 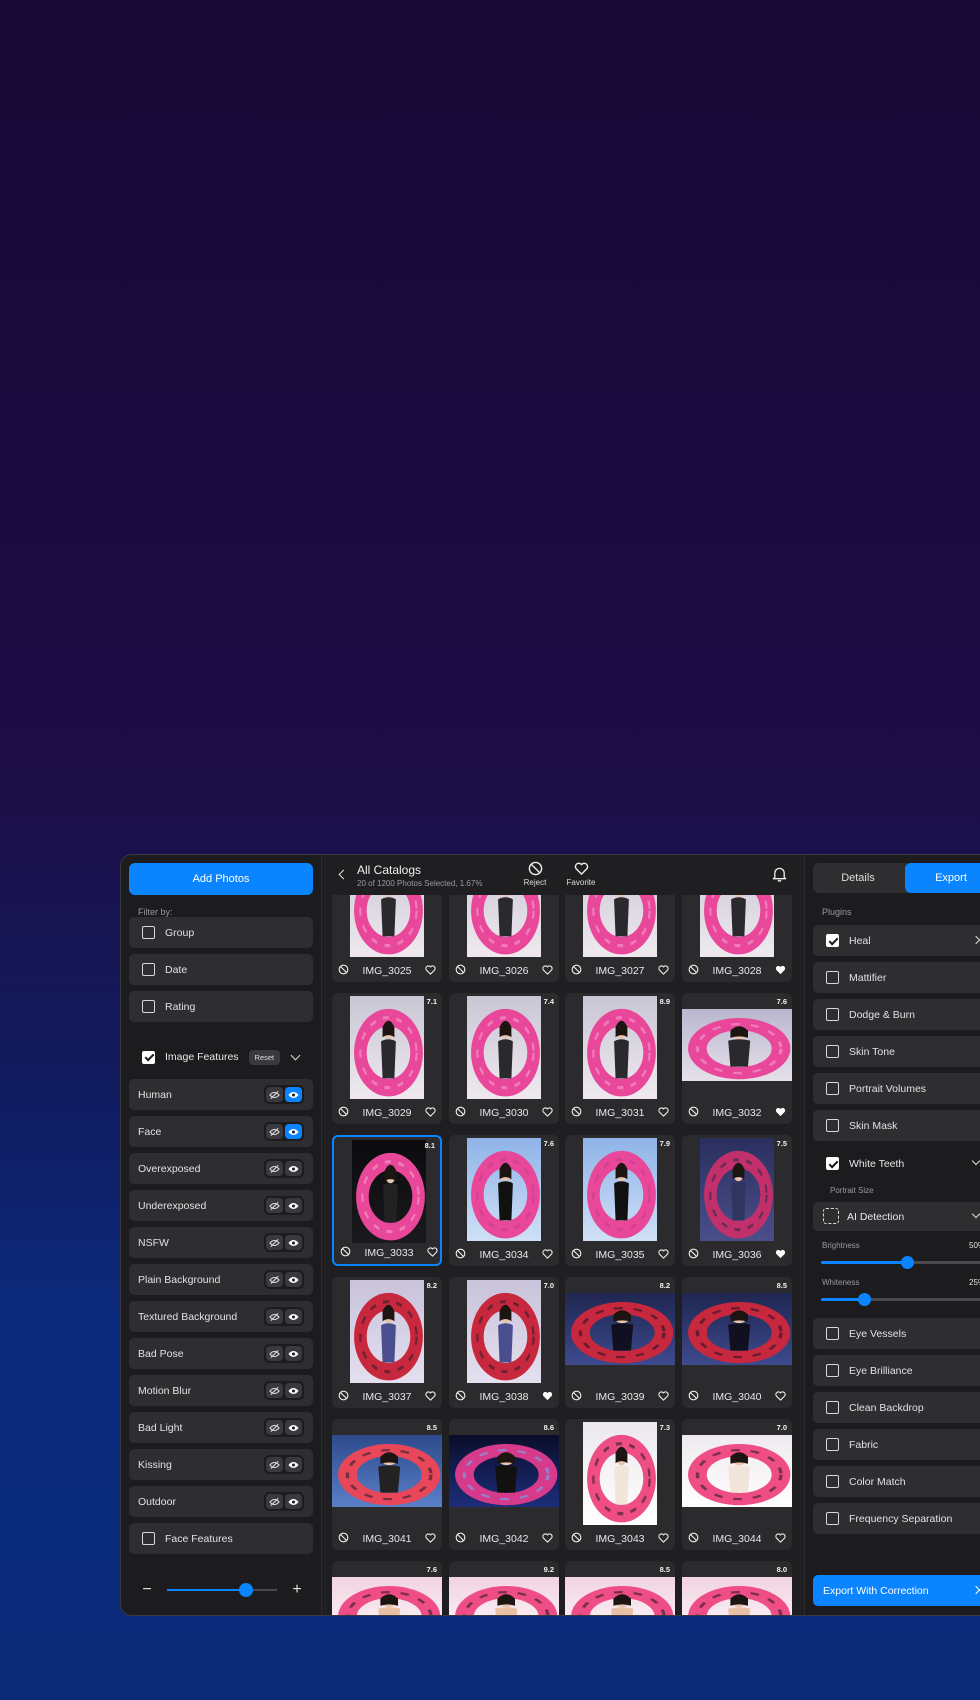 What do you see at coordinates (832, 977) in the screenshot?
I see `mattifier-checkbox` at bounding box center [832, 977].